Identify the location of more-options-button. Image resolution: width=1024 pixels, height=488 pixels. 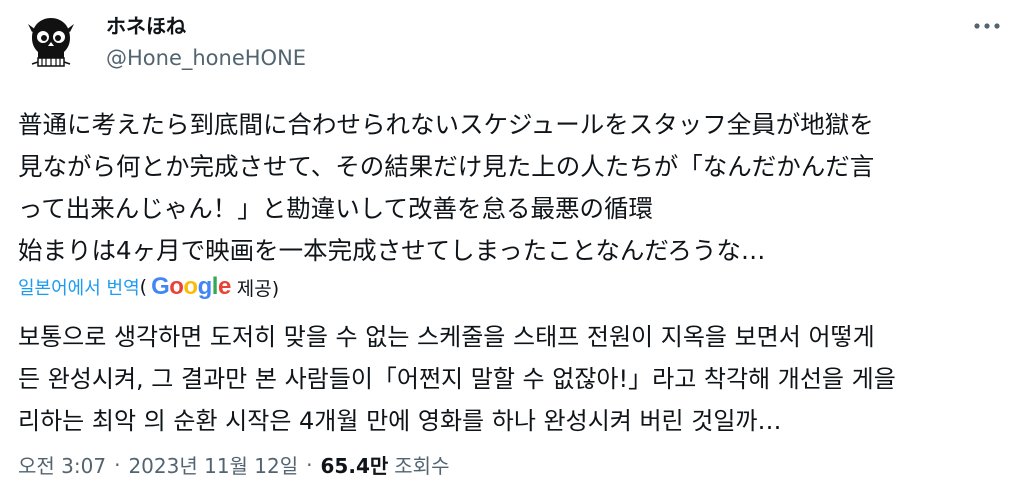
(987, 26).